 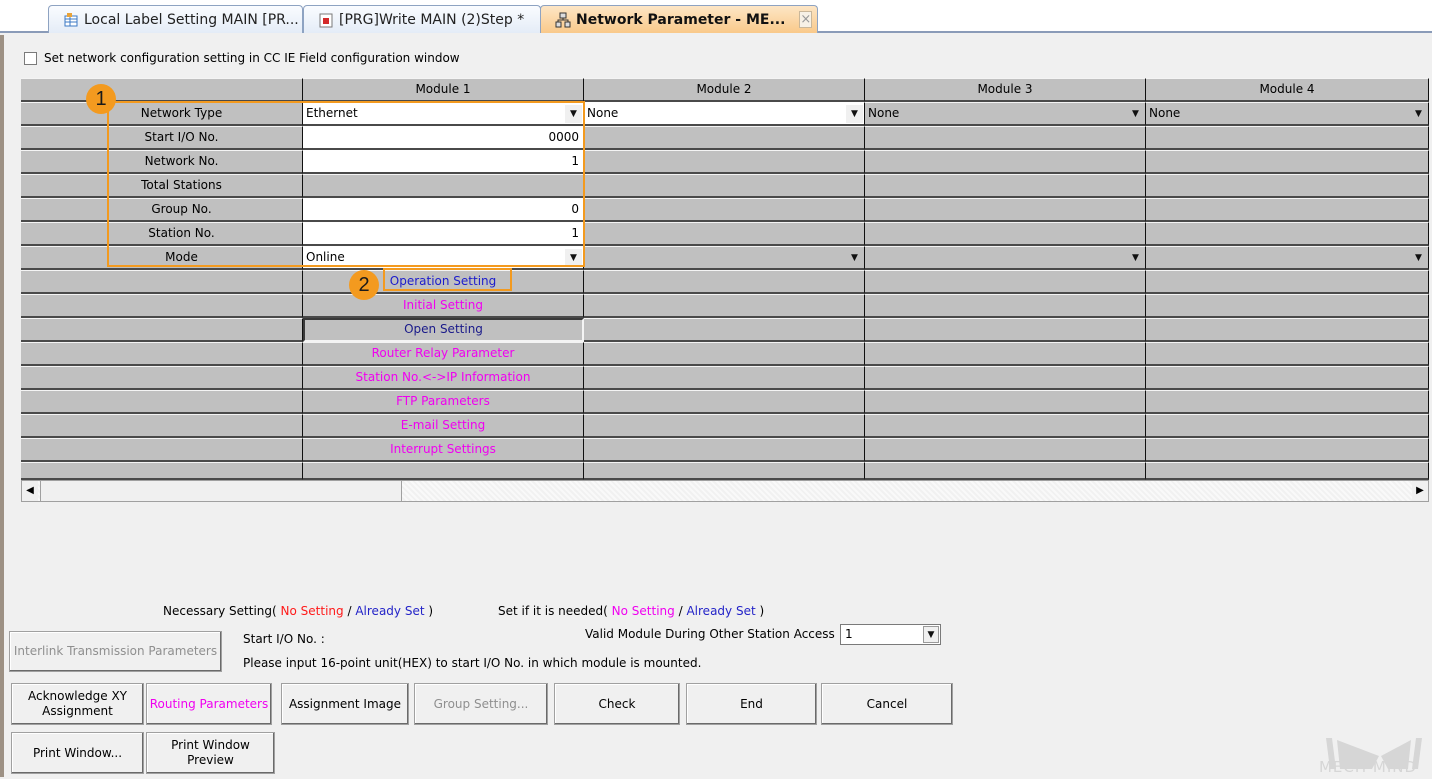 What do you see at coordinates (162, 90) in the screenshot?
I see `row-header-corner` at bounding box center [162, 90].